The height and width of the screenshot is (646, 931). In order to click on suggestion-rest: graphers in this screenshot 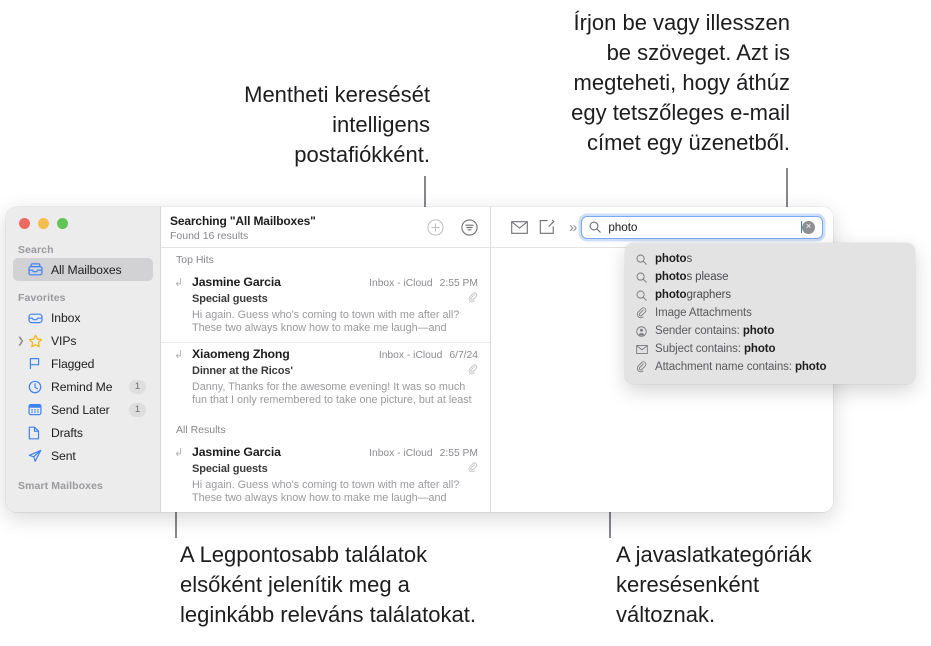, I will do `click(709, 295)`.